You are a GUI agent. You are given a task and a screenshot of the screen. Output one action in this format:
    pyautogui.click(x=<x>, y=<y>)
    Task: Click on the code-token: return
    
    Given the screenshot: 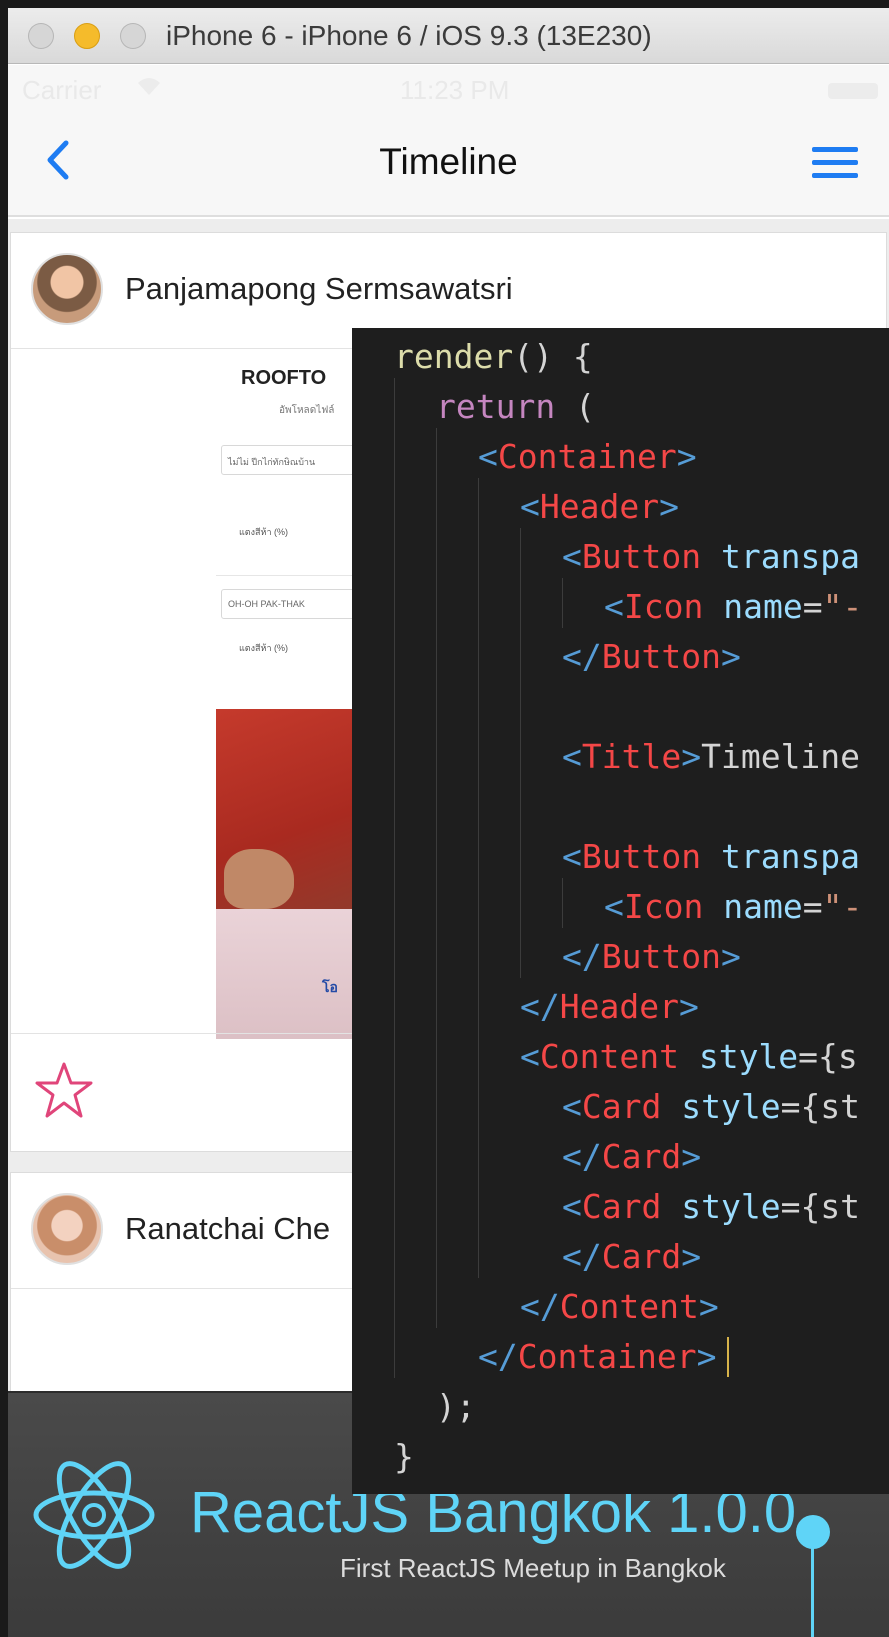 What is the action you would take?
    pyautogui.click(x=496, y=406)
    